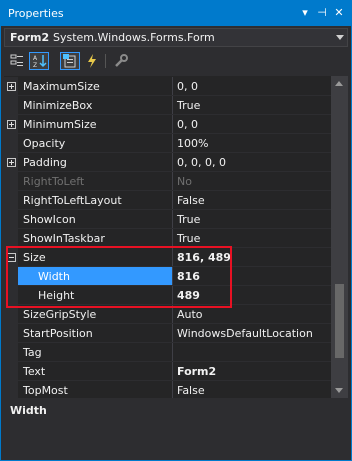 The image size is (352, 461). What do you see at coordinates (95, 124) in the screenshot?
I see `property-name: MinimumSize` at bounding box center [95, 124].